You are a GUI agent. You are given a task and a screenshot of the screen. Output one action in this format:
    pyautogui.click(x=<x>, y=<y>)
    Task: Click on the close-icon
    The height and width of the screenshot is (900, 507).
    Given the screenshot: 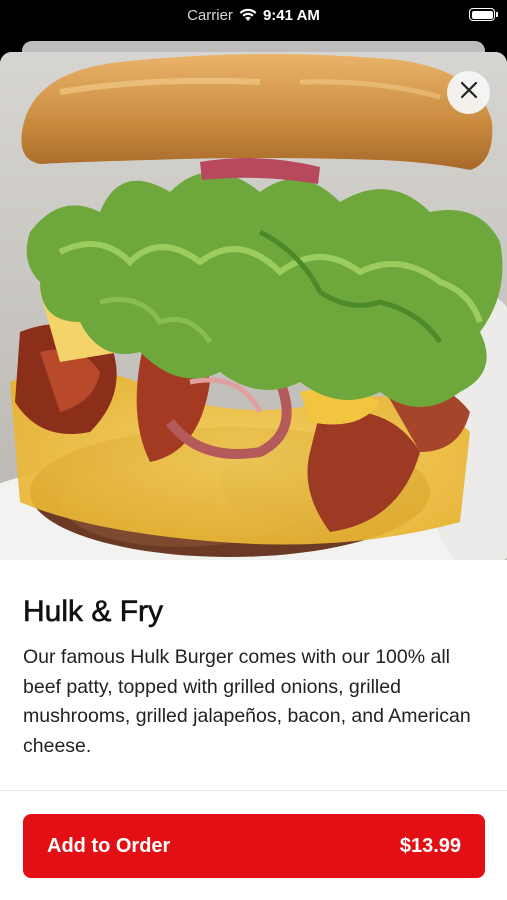 What is the action you would take?
    pyautogui.click(x=469, y=92)
    